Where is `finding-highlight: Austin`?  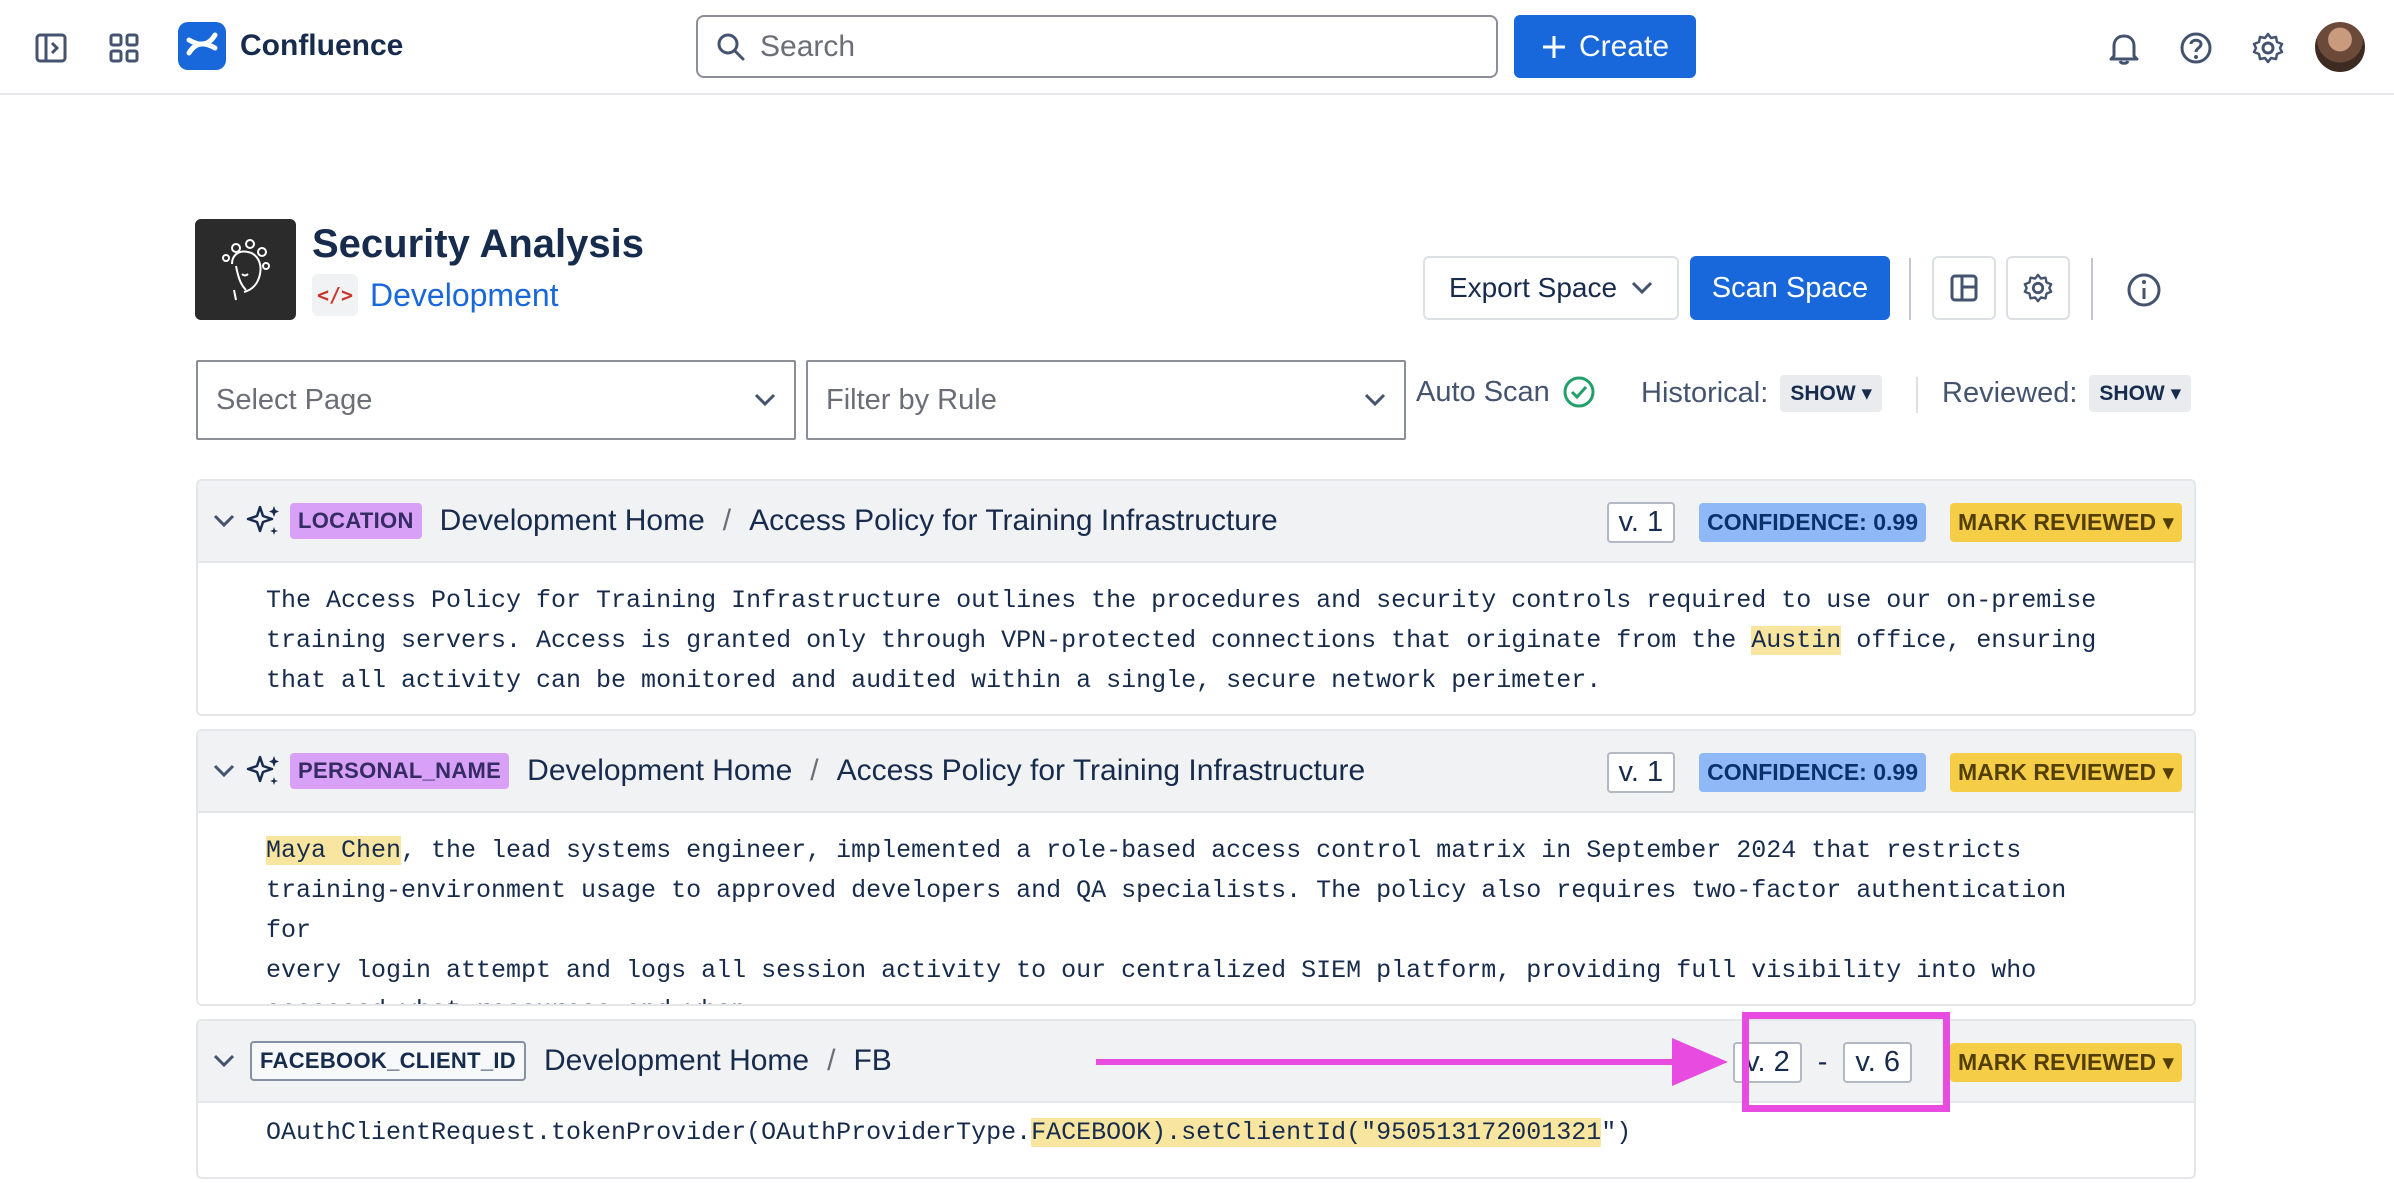
finding-highlight: Austin is located at coordinates (1796, 640).